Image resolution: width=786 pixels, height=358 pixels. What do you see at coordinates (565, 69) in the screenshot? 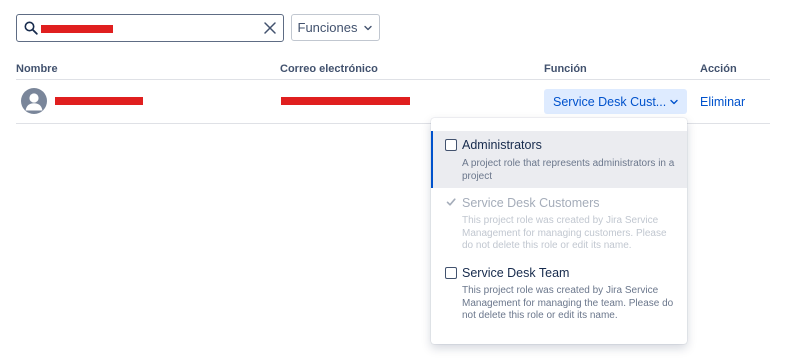
I see `column-header-role: Función` at bounding box center [565, 69].